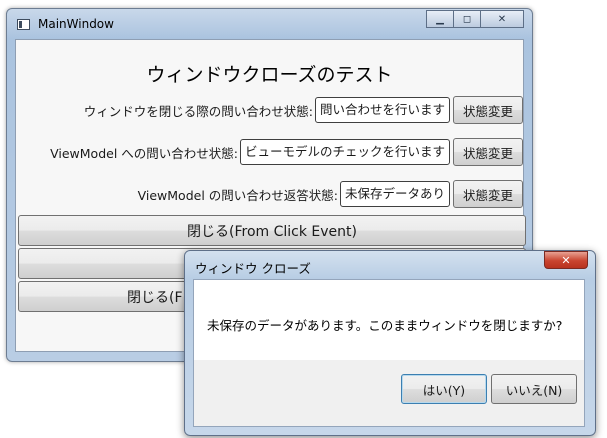 This screenshot has width=607, height=438. What do you see at coordinates (382, 110) in the screenshot?
I see `close-query-status: 問い合わせを行います` at bounding box center [382, 110].